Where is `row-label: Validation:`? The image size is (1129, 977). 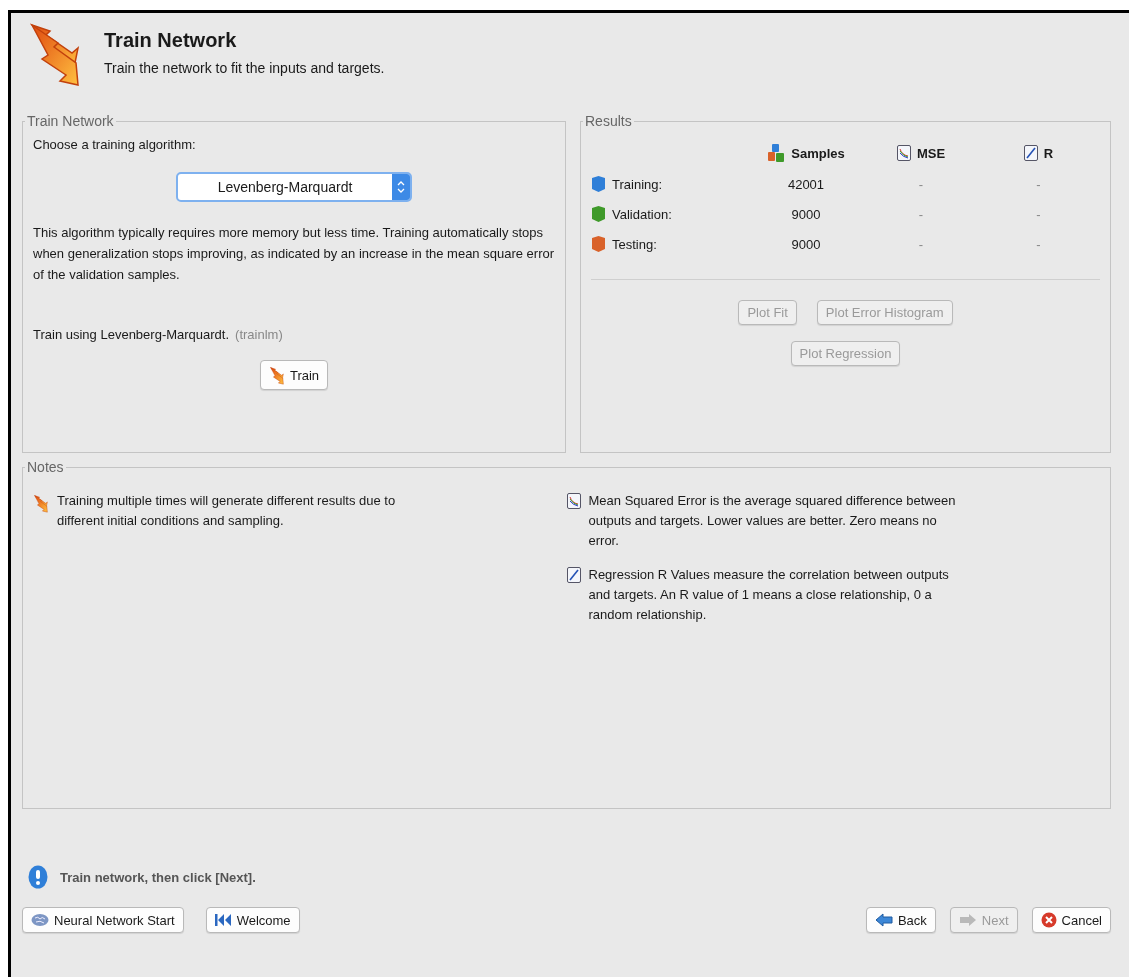
row-label: Validation: is located at coordinates (642, 214).